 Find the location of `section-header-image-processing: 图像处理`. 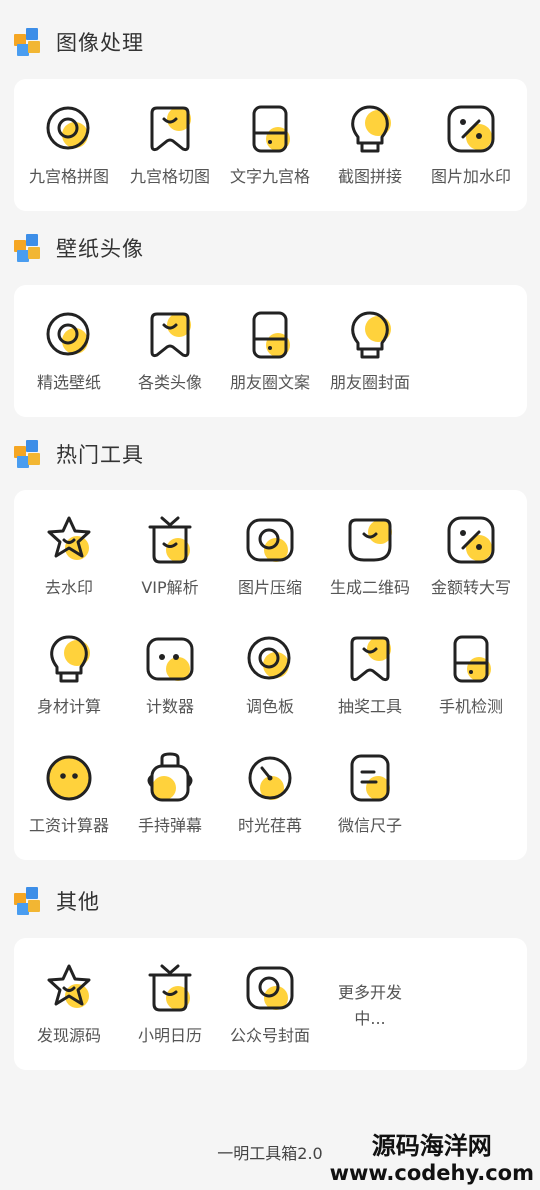

section-header-image-processing: 图像处理 is located at coordinates (79, 42).